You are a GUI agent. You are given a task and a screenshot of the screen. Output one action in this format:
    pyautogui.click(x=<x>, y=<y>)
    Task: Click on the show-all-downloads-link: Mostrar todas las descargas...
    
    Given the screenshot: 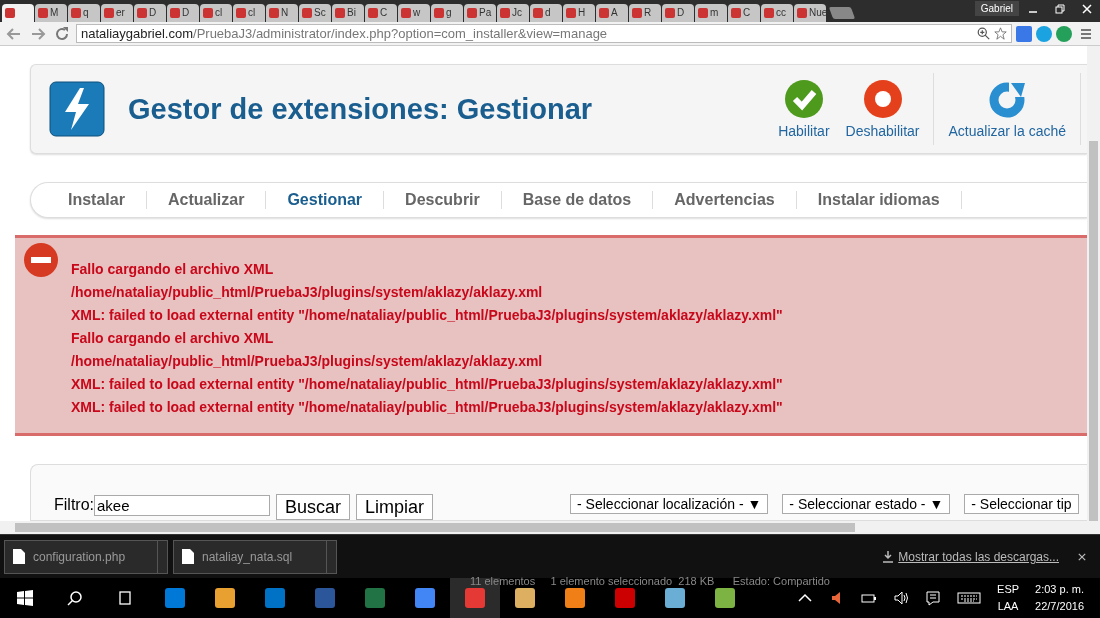 What is the action you would take?
    pyautogui.click(x=978, y=556)
    